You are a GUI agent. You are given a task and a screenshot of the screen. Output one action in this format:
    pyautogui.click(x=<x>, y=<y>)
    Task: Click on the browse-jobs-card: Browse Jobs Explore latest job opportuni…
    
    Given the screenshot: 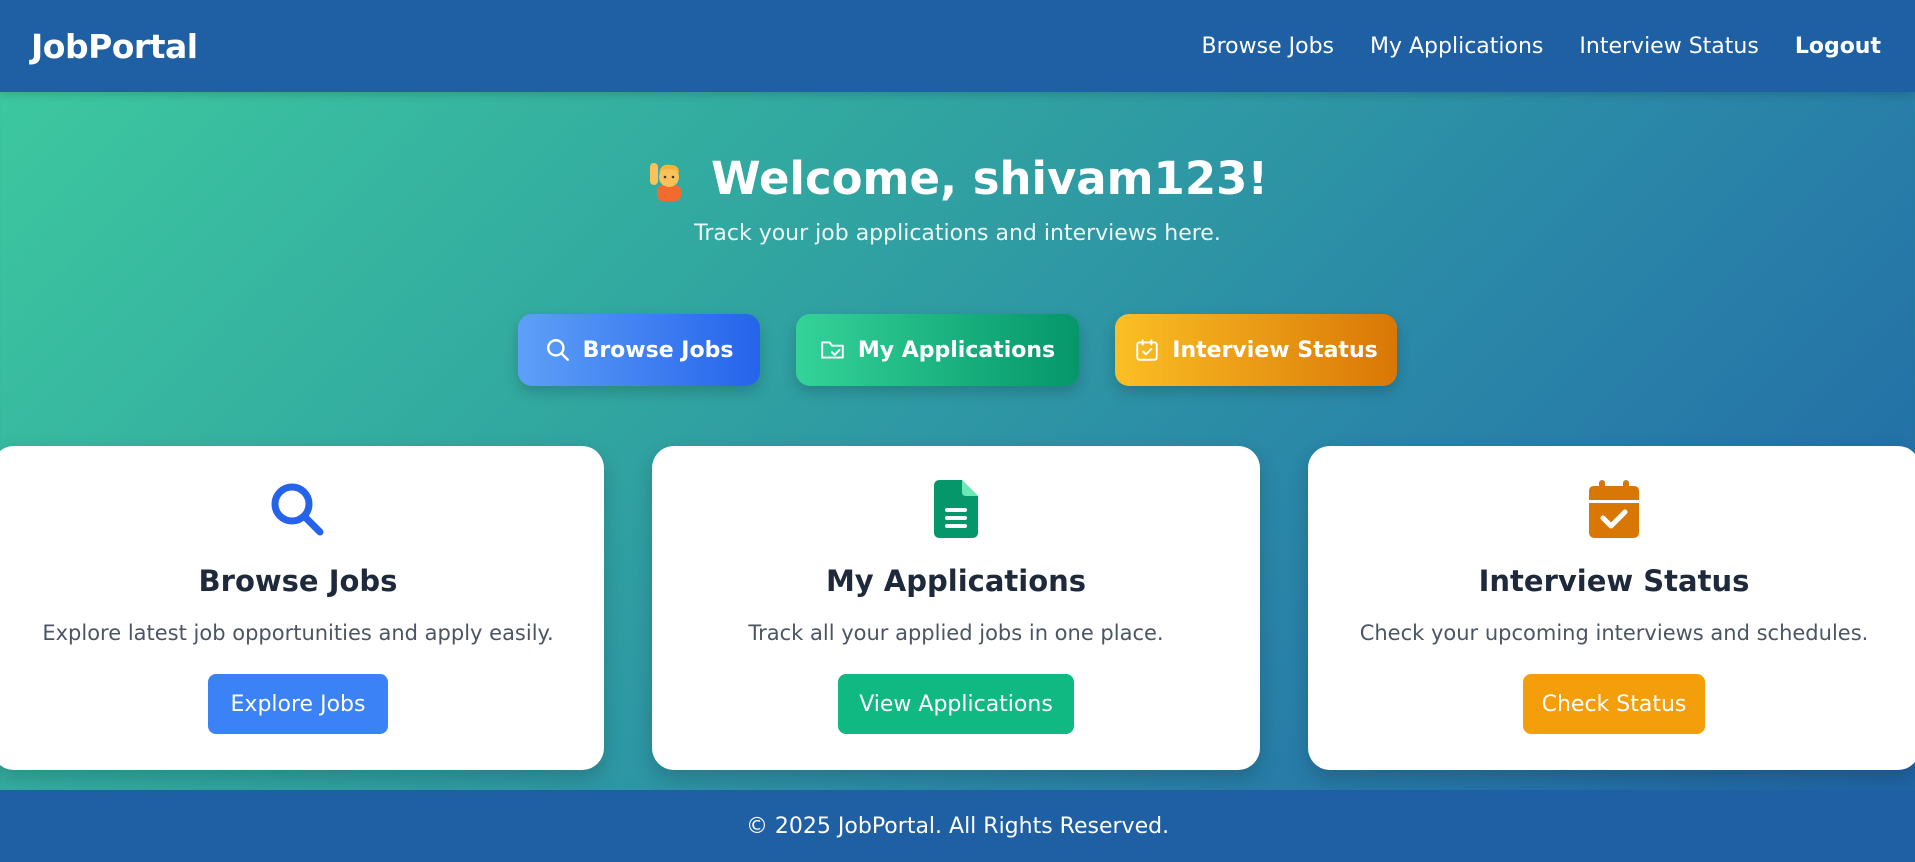 What is the action you would take?
    pyautogui.click(x=302, y=608)
    